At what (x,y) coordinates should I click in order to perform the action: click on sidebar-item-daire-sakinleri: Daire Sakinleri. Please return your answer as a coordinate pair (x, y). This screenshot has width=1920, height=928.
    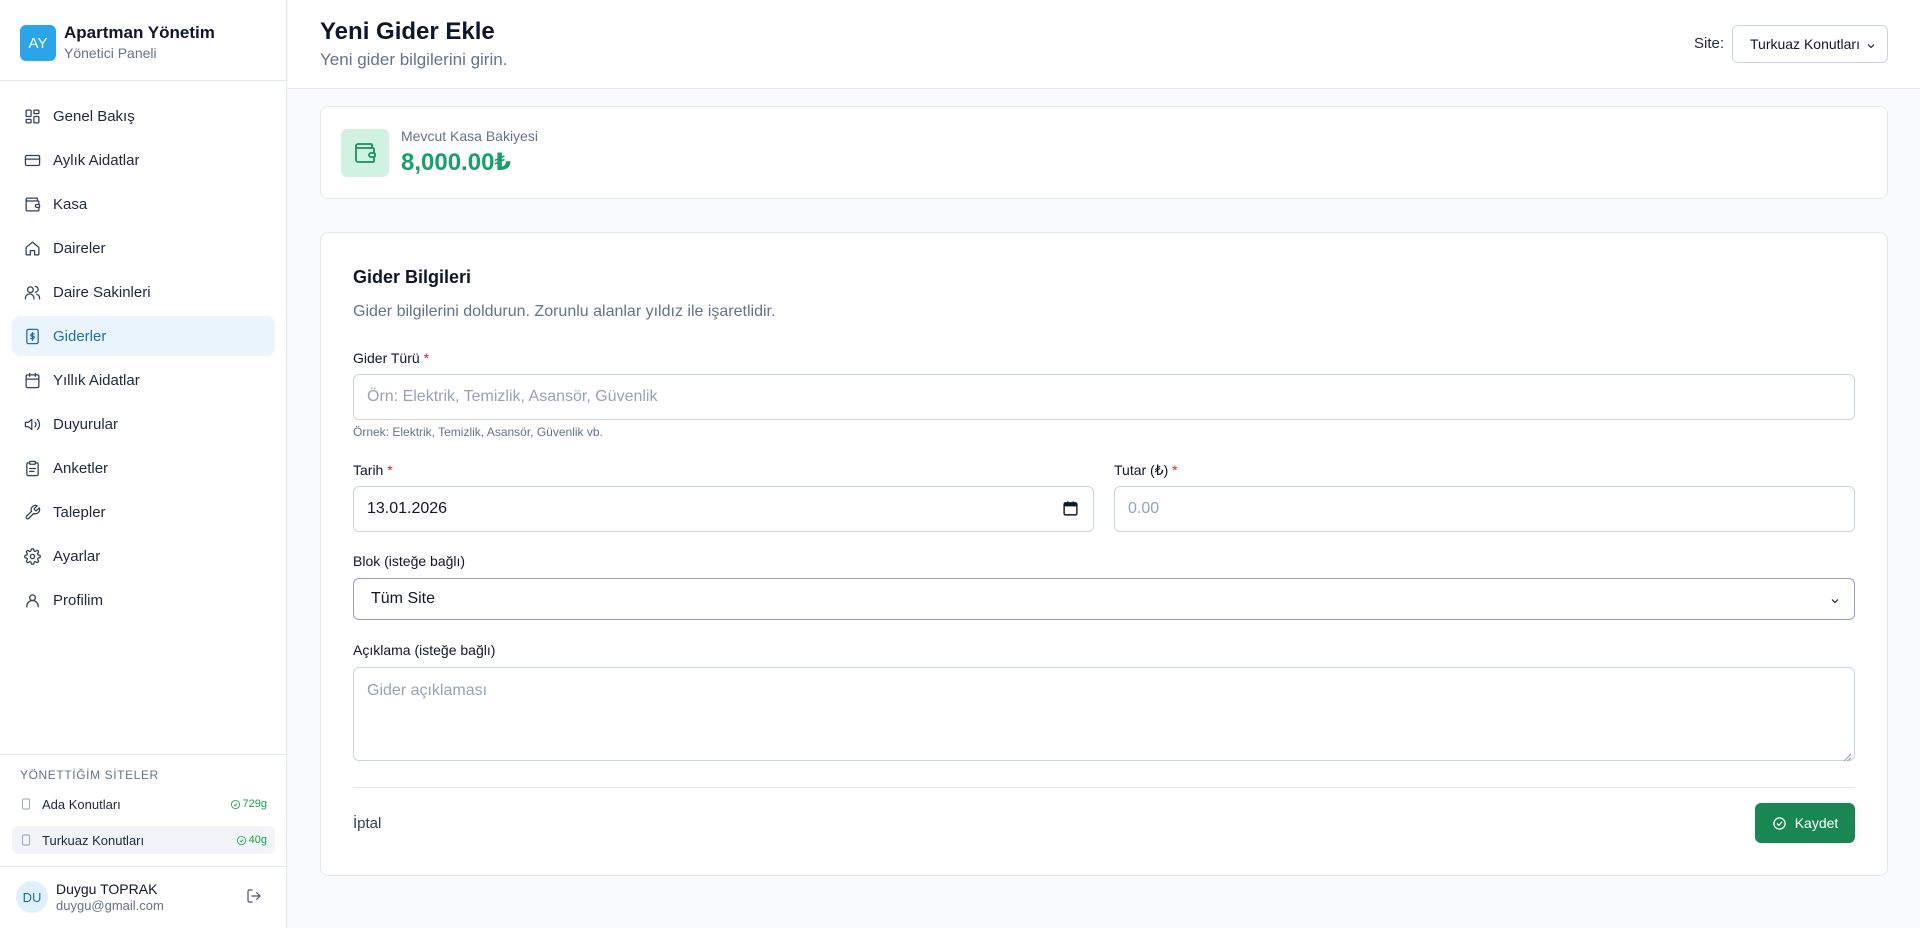
    Looking at the image, I should click on (143, 292).